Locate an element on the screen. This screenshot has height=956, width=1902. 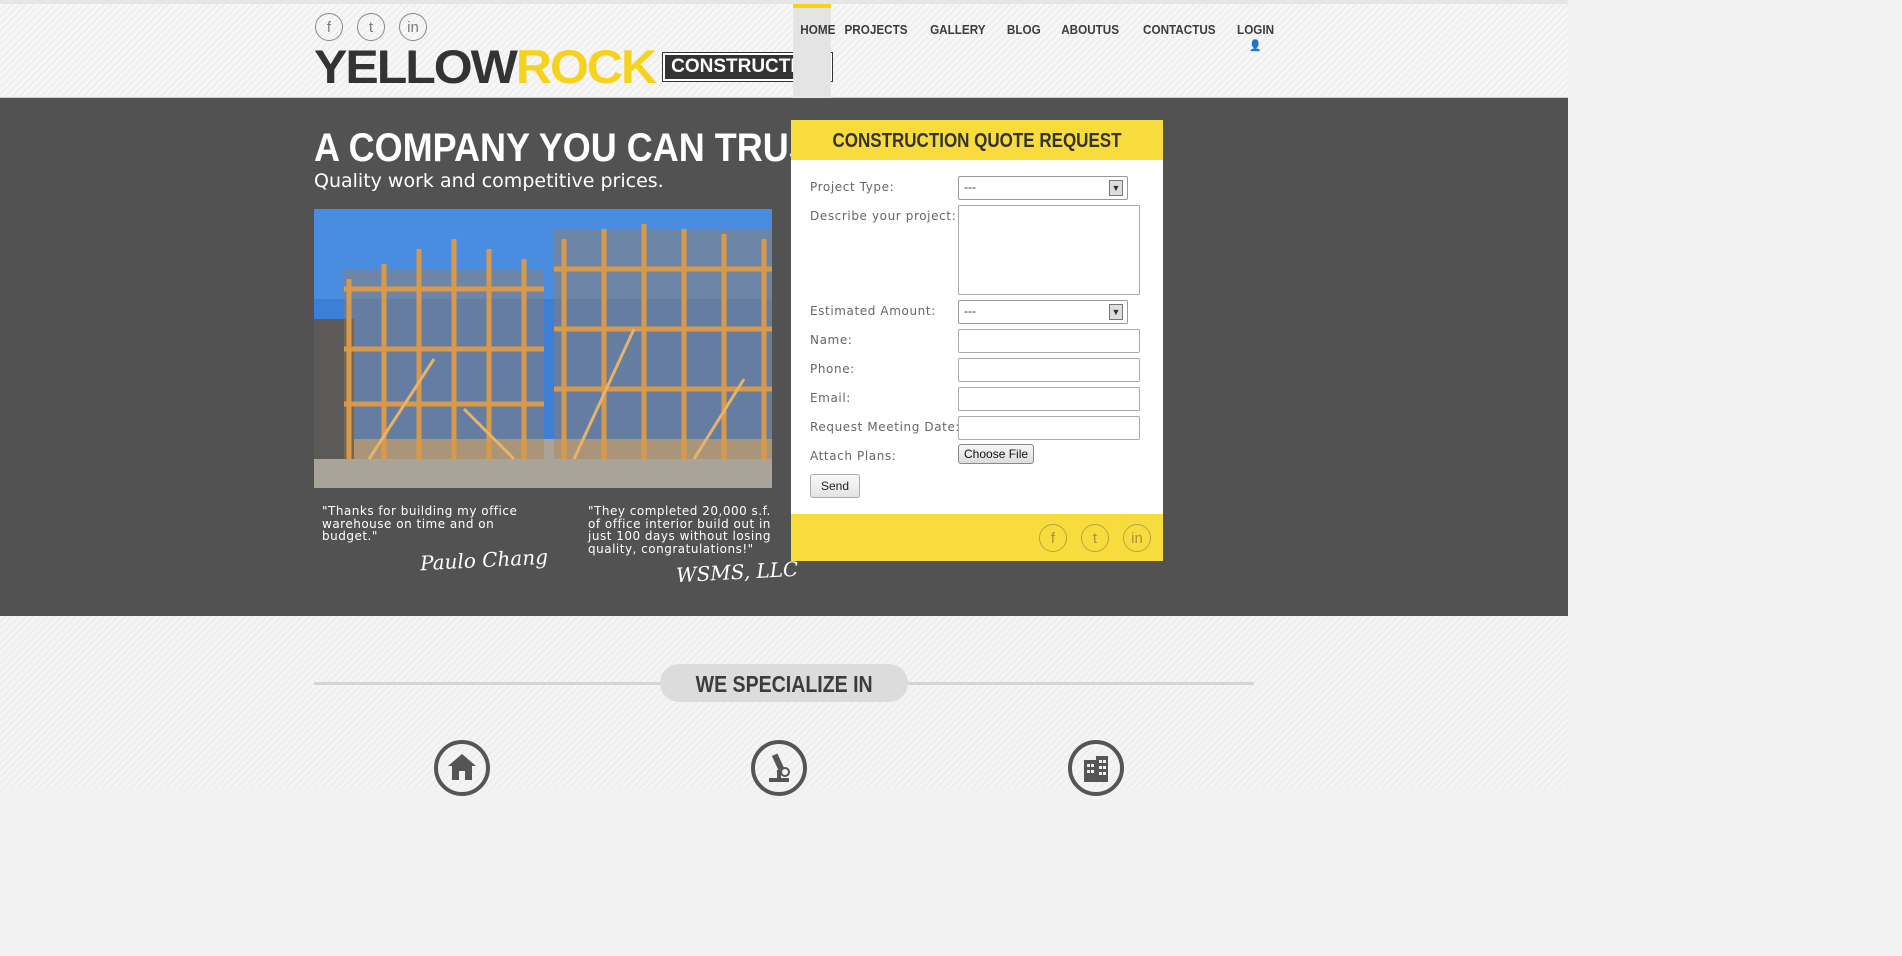
name-input is located at coordinates (1049, 341).